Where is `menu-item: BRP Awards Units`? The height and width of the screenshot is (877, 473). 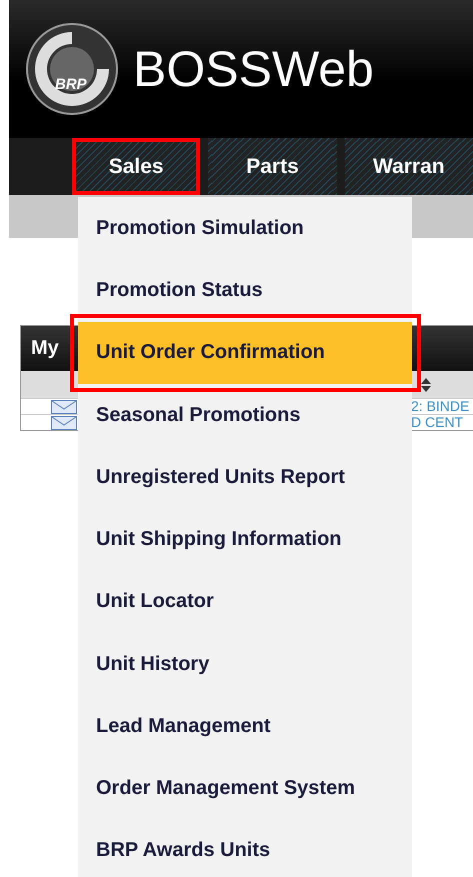
menu-item: BRP Awards Units is located at coordinates (245, 851).